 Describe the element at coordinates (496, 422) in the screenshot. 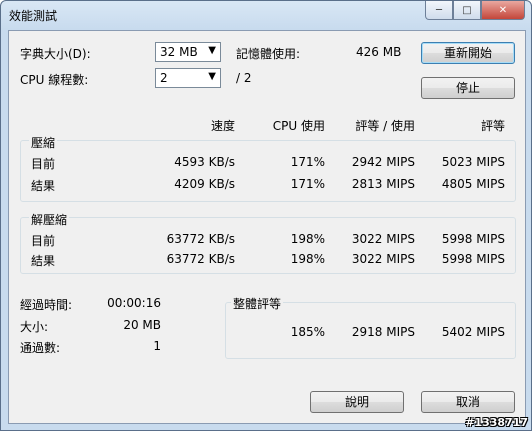

I see `watermark-text: #1338717` at that location.